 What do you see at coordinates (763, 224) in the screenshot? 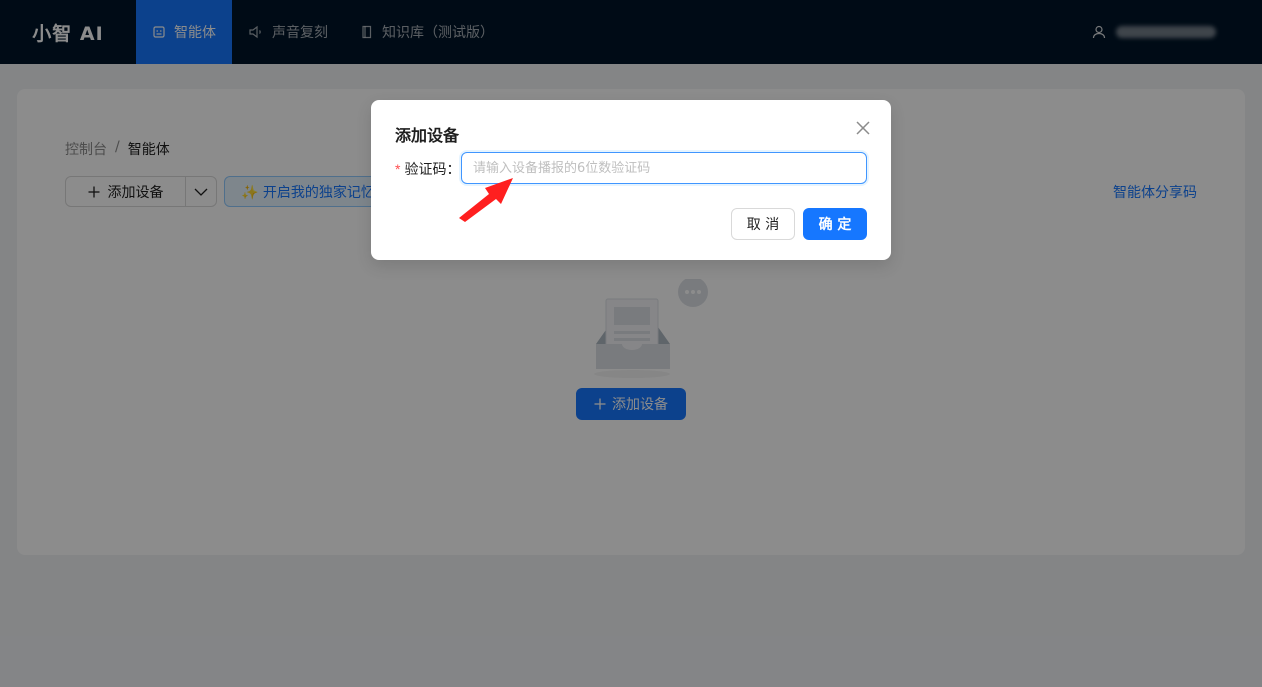
I see `cancel-button: 取 消` at bounding box center [763, 224].